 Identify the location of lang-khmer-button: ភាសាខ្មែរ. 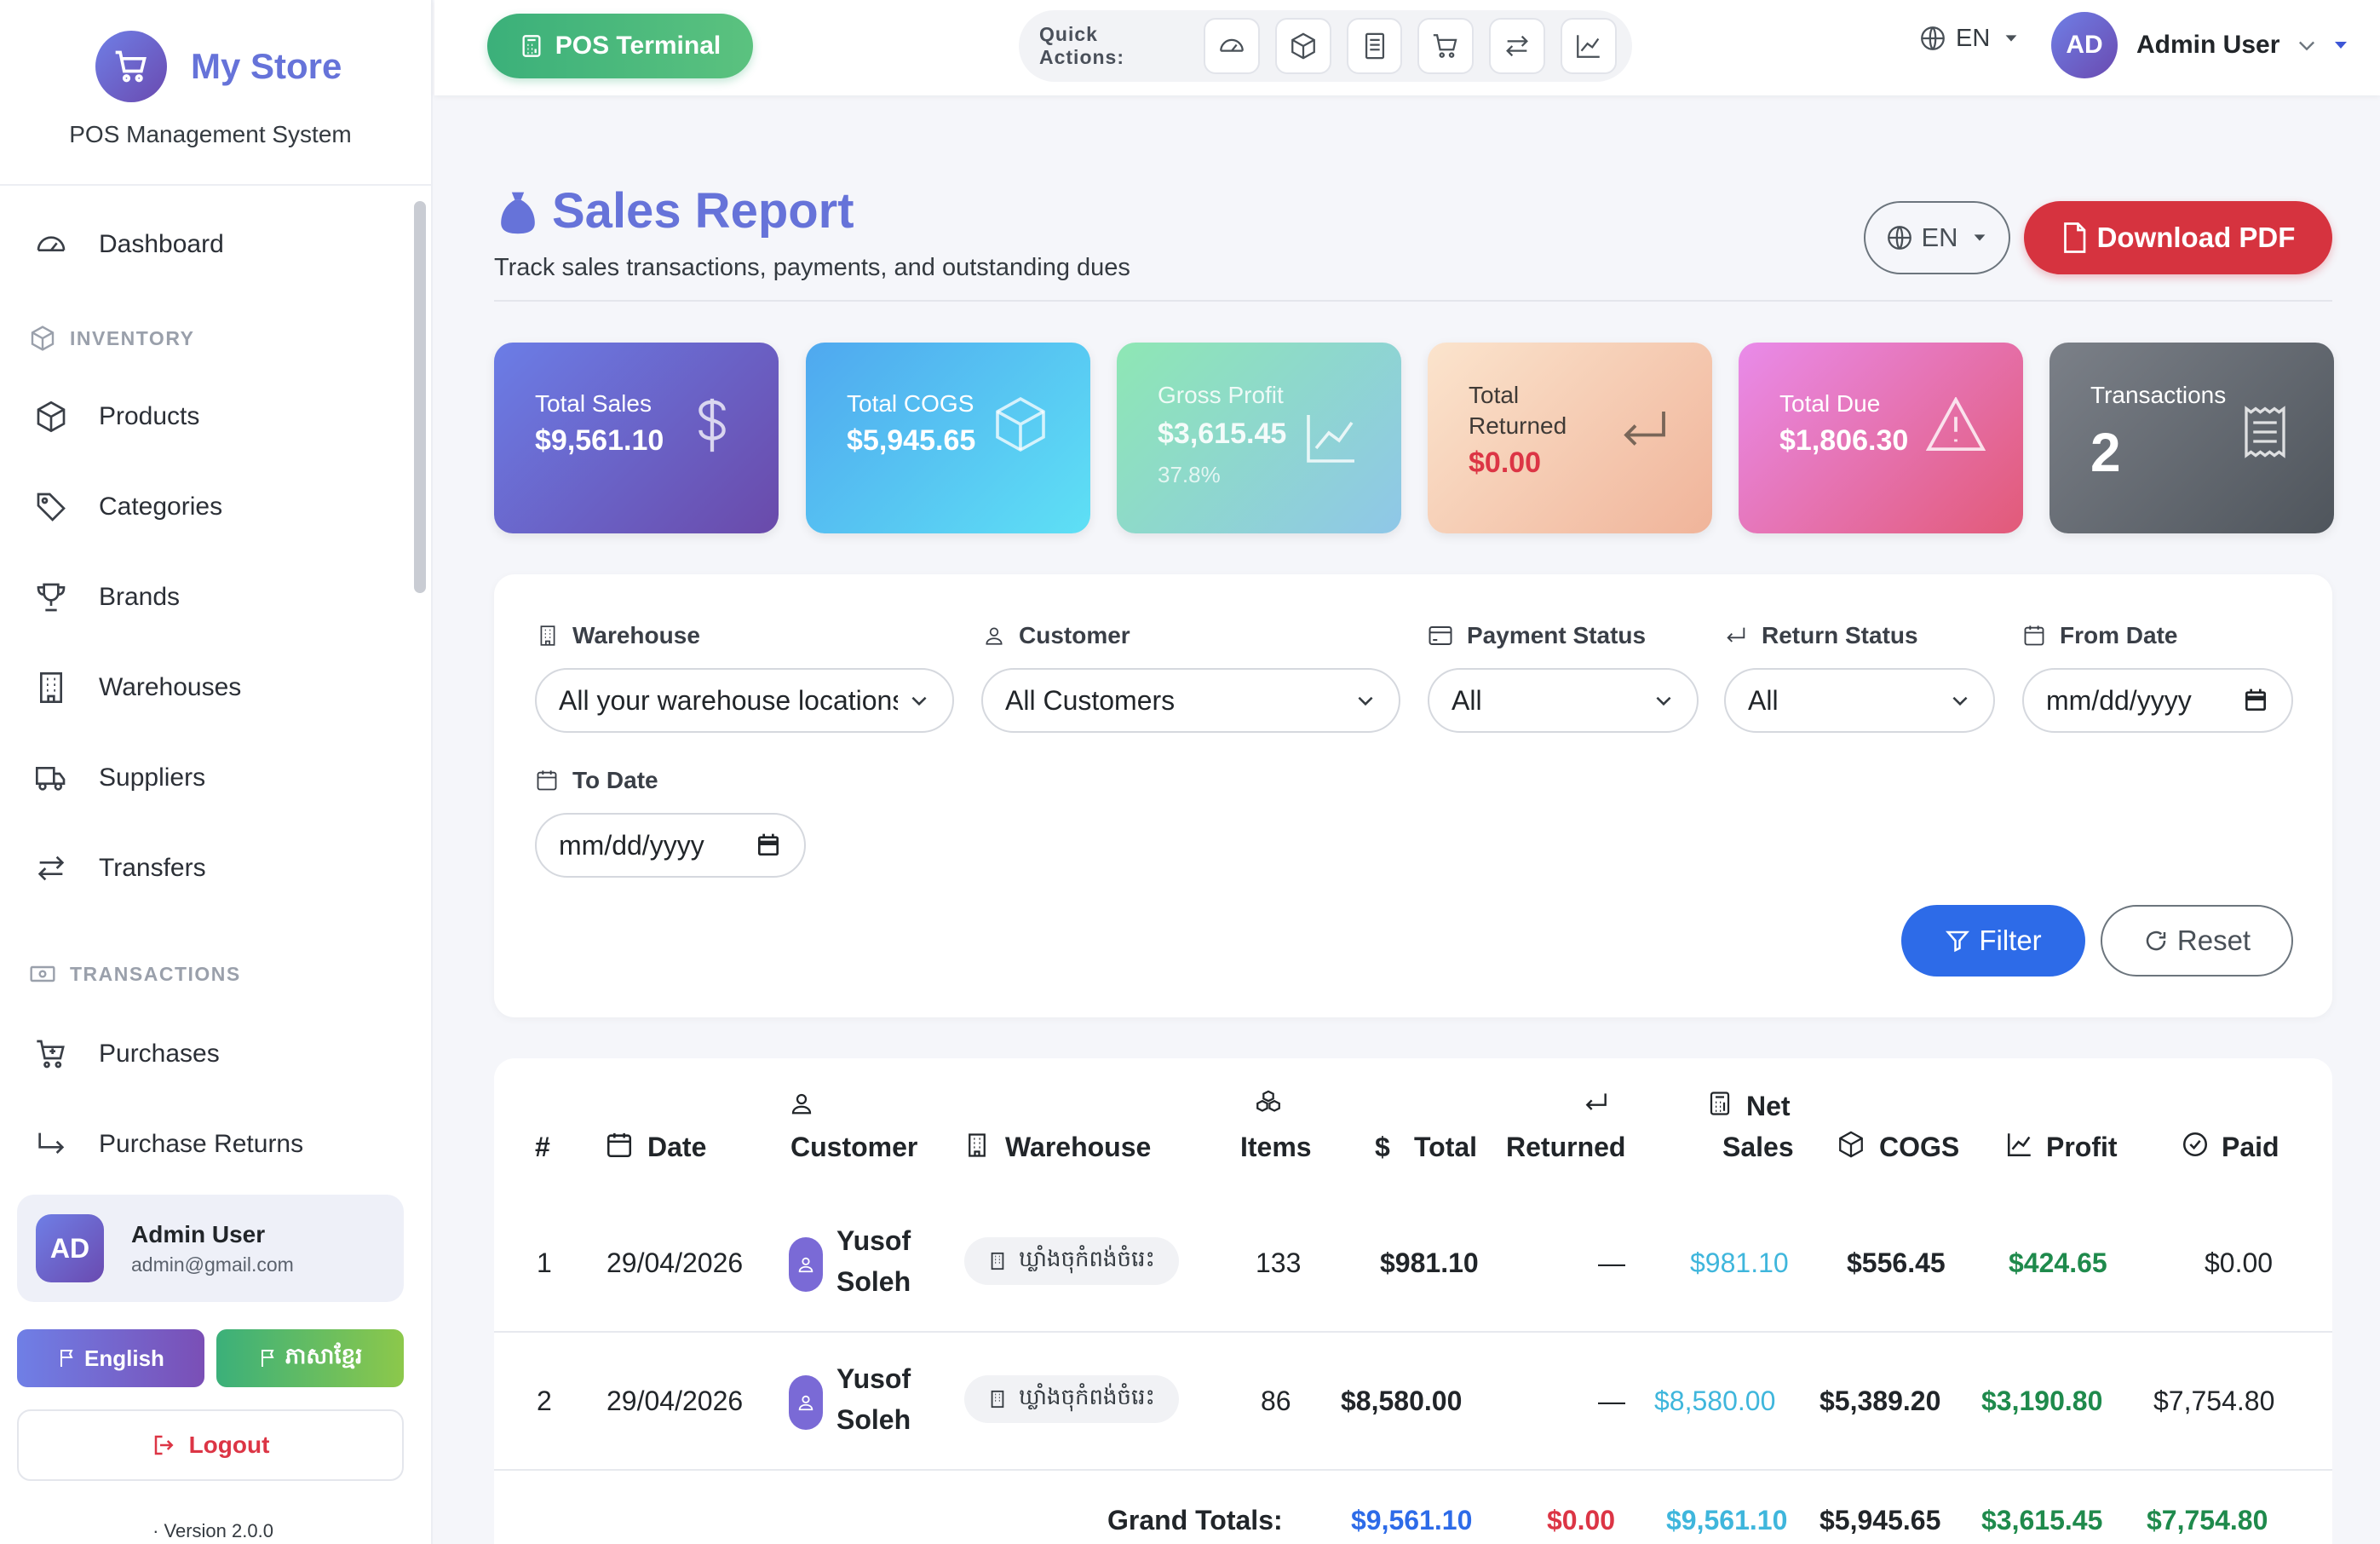
(310, 1358).